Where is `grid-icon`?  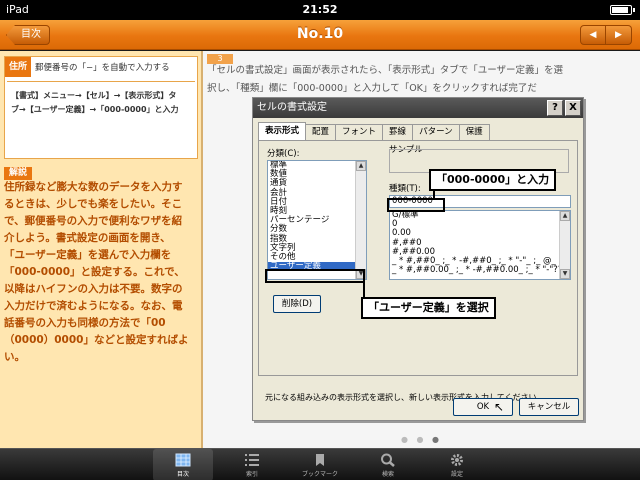
grid-icon is located at coordinates (183, 460).